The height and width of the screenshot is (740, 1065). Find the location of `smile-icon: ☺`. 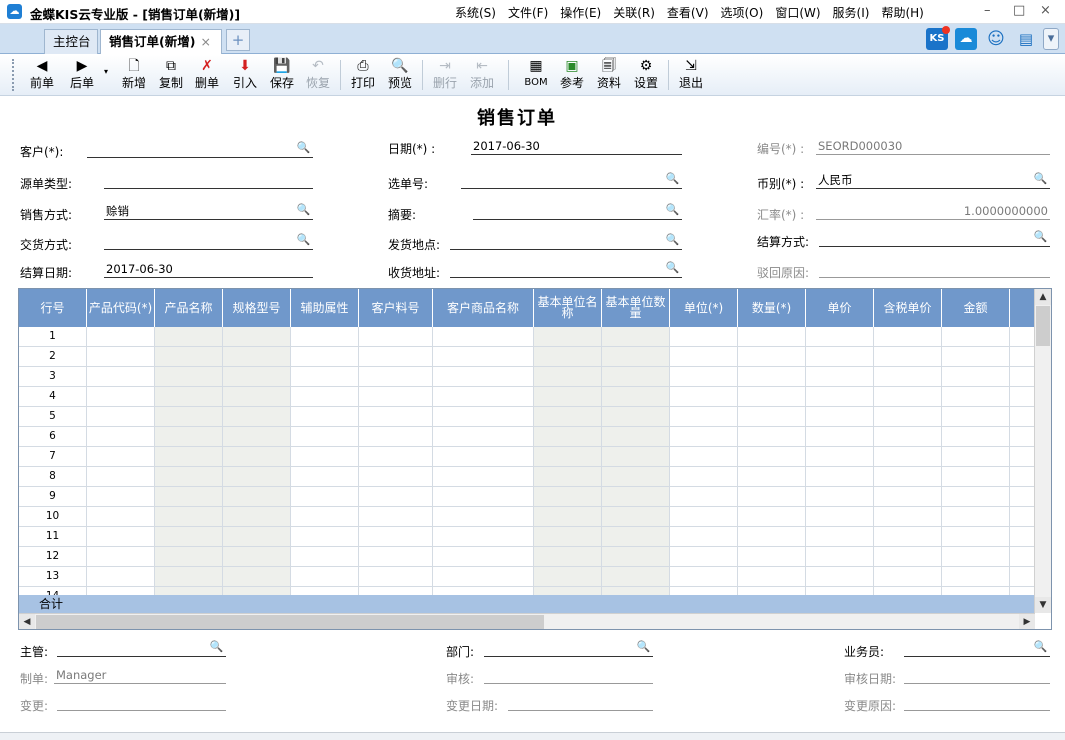

smile-icon: ☺ is located at coordinates (996, 39).